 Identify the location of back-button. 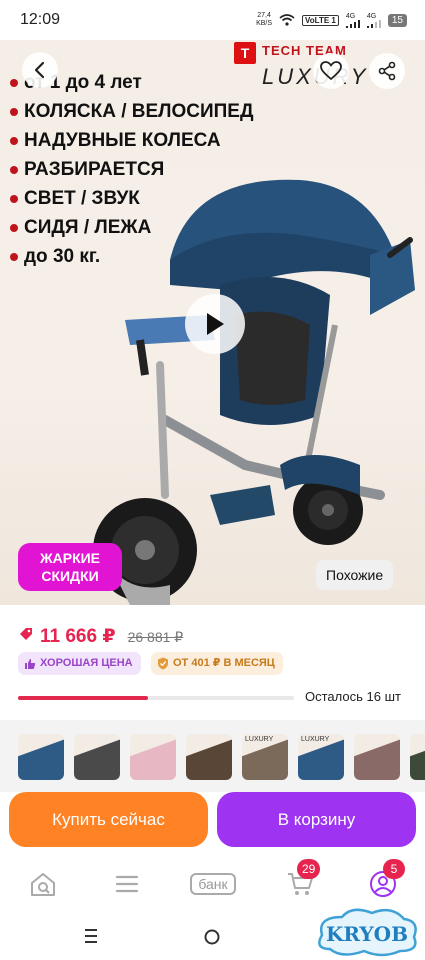
(40, 70).